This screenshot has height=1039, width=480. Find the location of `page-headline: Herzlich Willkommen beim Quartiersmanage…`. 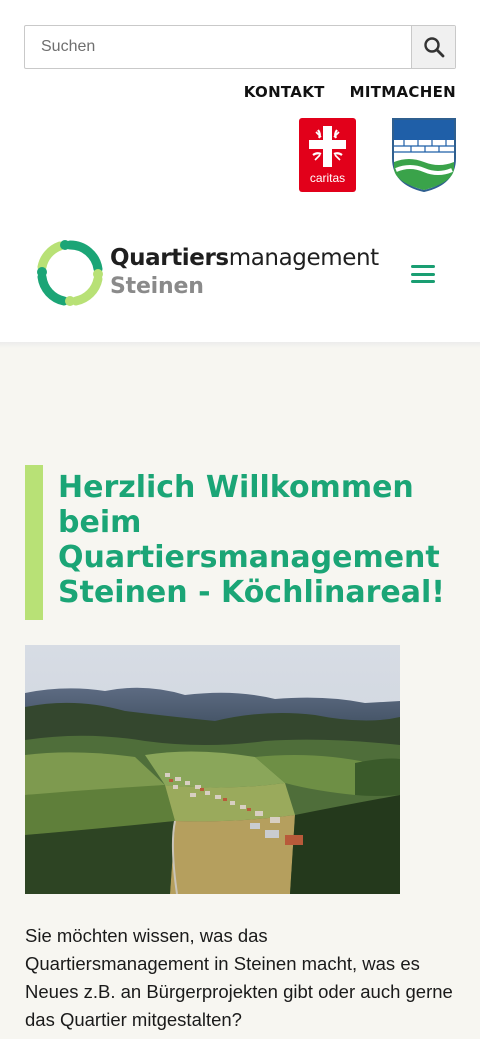

page-headline: Herzlich Willkommen beim Quartiersmanage… is located at coordinates (251, 540).